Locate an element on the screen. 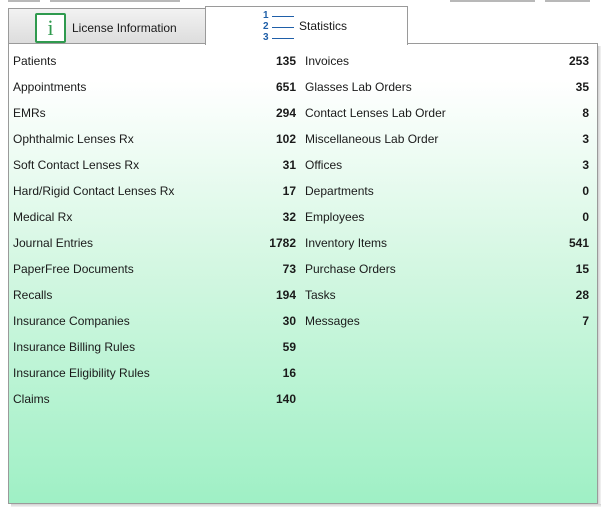 This screenshot has width=610, height=518. stat-label: PaperFree Documents is located at coordinates (73, 269).